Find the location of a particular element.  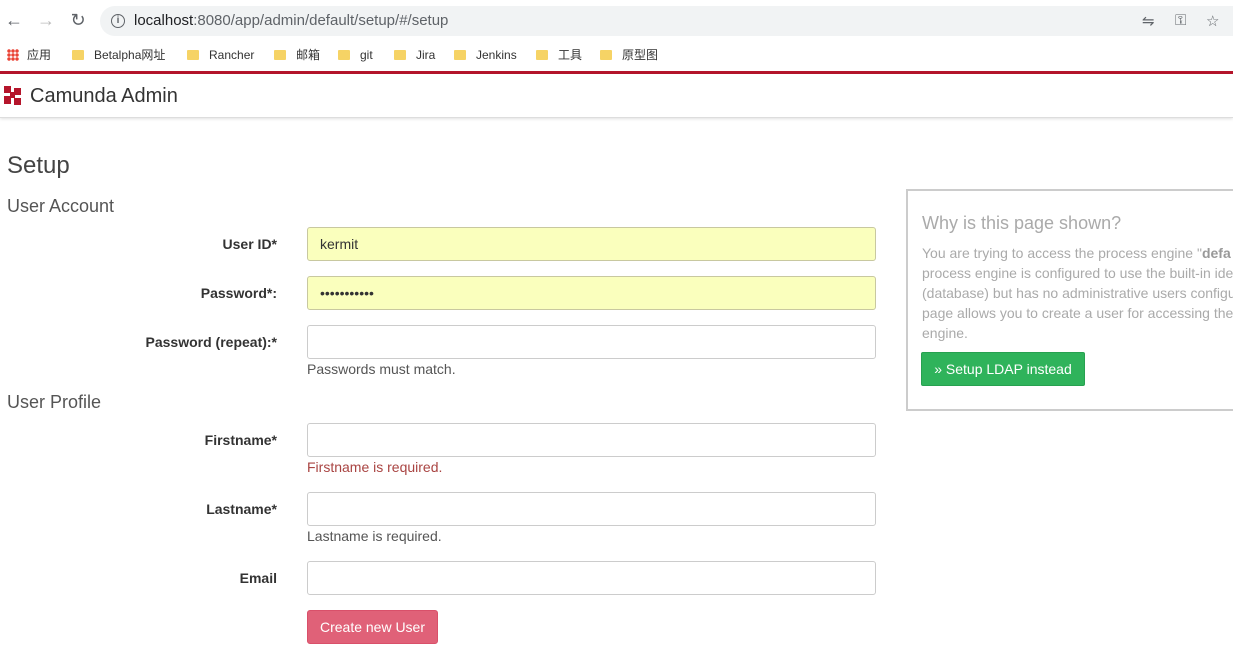

bookmark-apps: 应用 is located at coordinates (29, 55).